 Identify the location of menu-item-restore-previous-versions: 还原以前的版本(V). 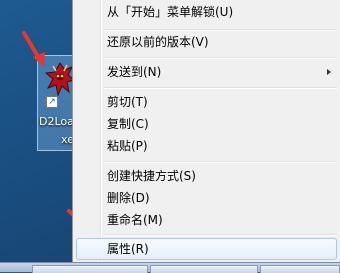
(206, 42).